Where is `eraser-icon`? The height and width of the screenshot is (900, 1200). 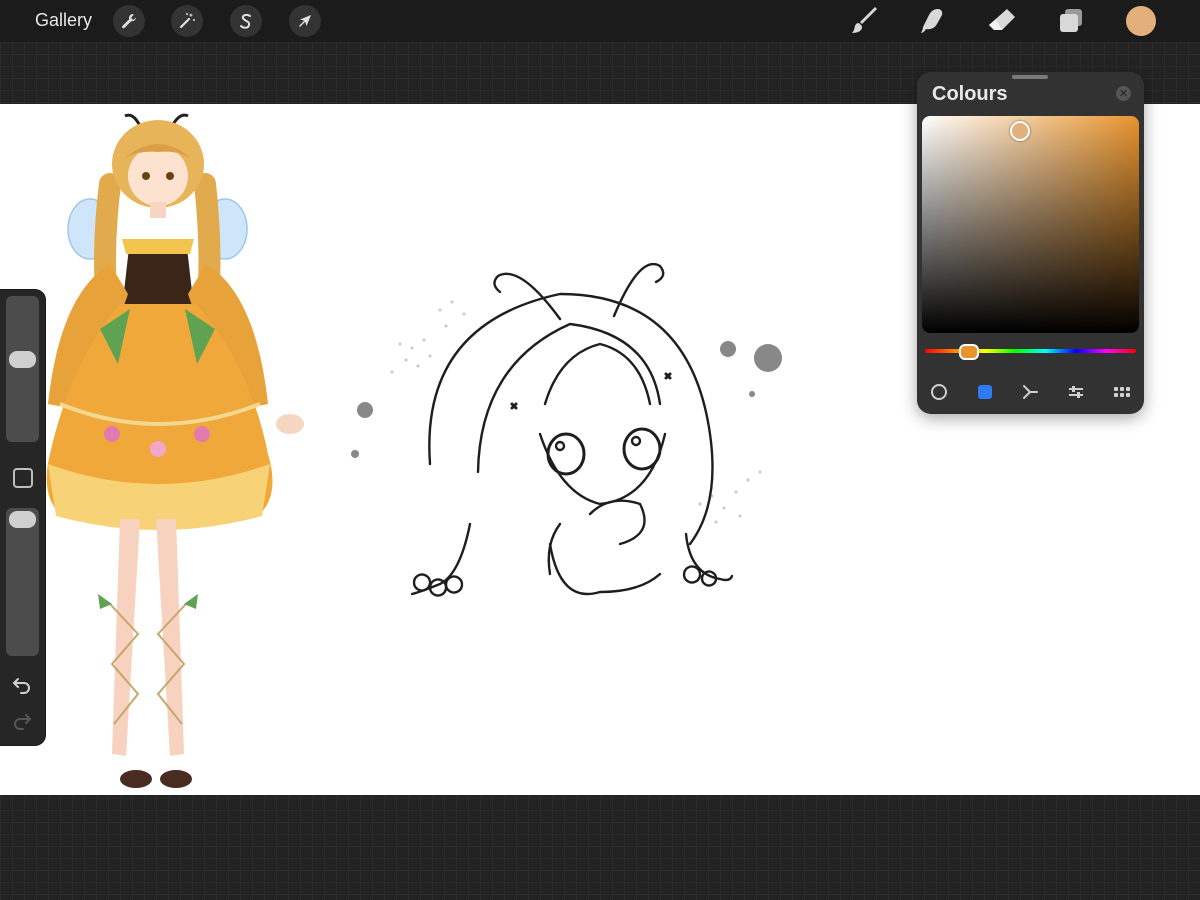
eraser-icon is located at coordinates (1002, 19).